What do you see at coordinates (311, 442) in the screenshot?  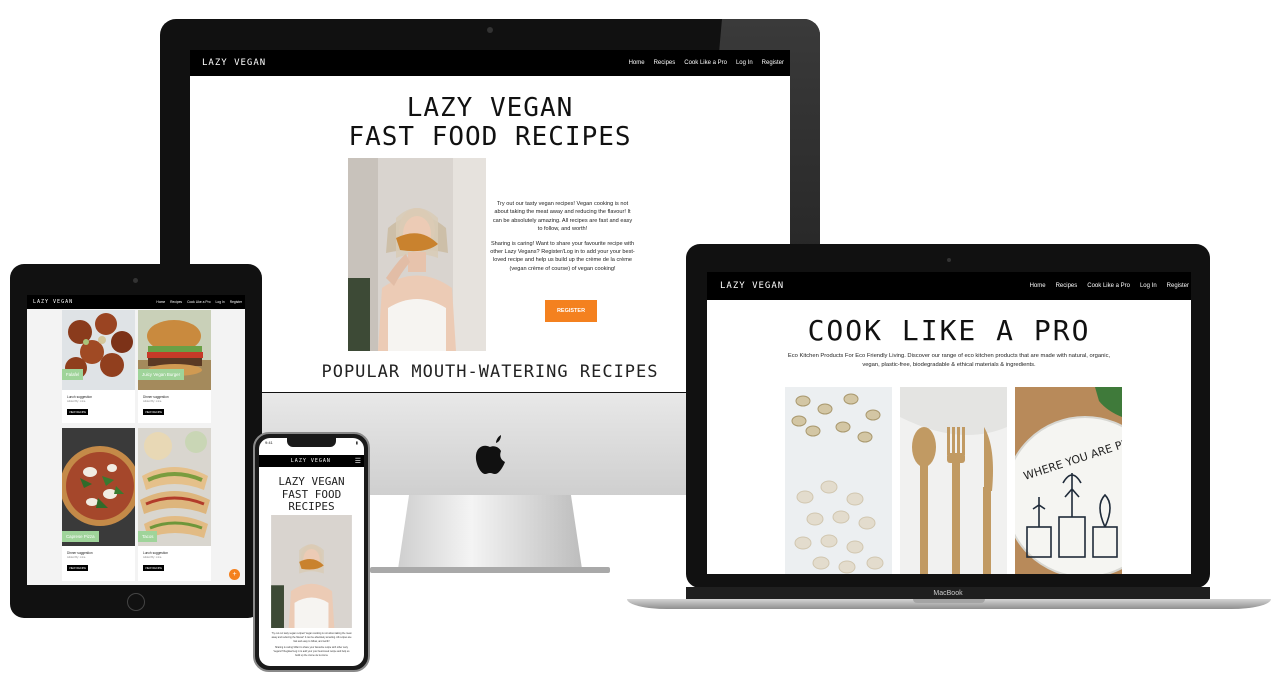 I see `iphone-notch` at bounding box center [311, 442].